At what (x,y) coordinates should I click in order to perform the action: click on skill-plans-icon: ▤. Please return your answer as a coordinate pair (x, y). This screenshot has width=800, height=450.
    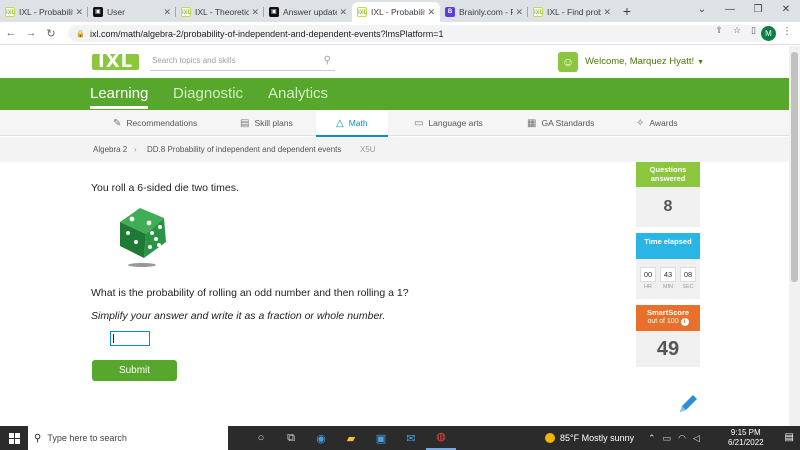
    Looking at the image, I should click on (245, 123).